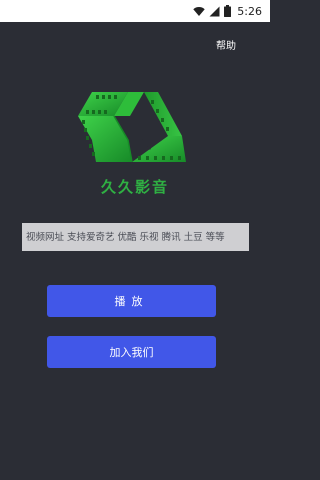 This screenshot has height=480, width=320. What do you see at coordinates (131, 301) in the screenshot?
I see `play-button: 播放` at bounding box center [131, 301].